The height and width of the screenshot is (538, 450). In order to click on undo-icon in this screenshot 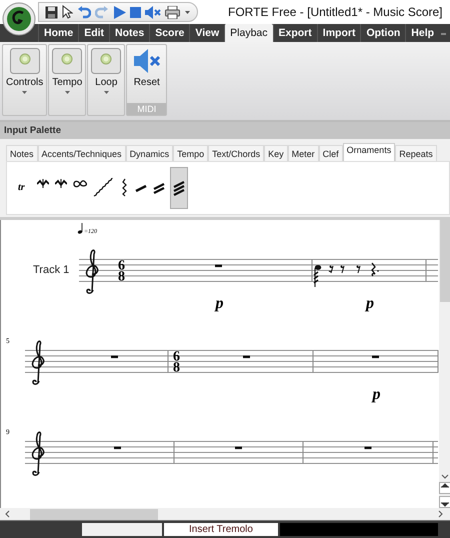, I will do `click(84, 12)`.